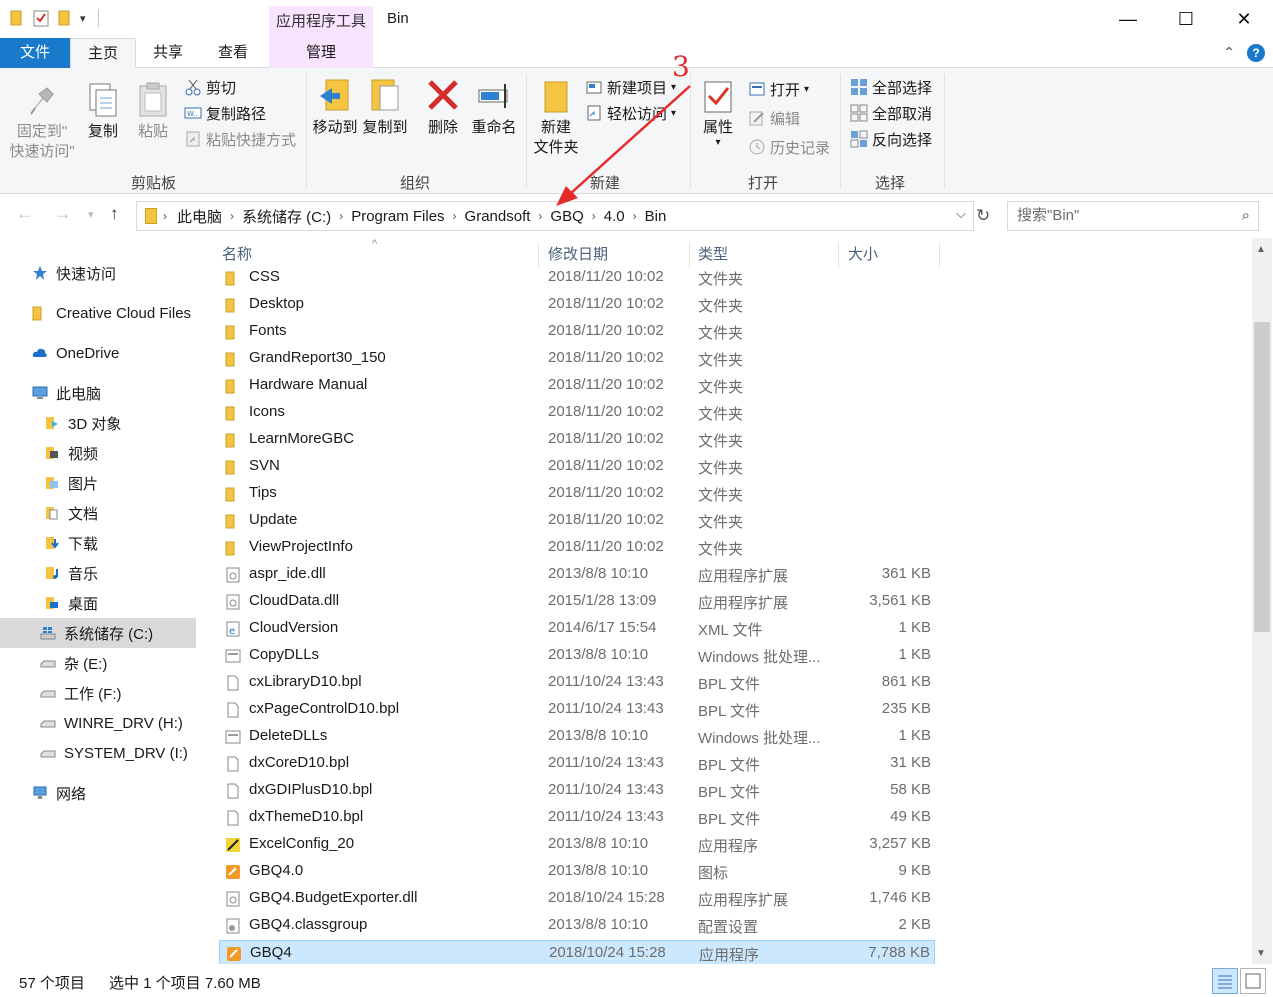 Image resolution: width=1273 pixels, height=997 pixels. I want to click on file-row: SVN 2018/11/20 10:02 文件夹, so click(577, 467).